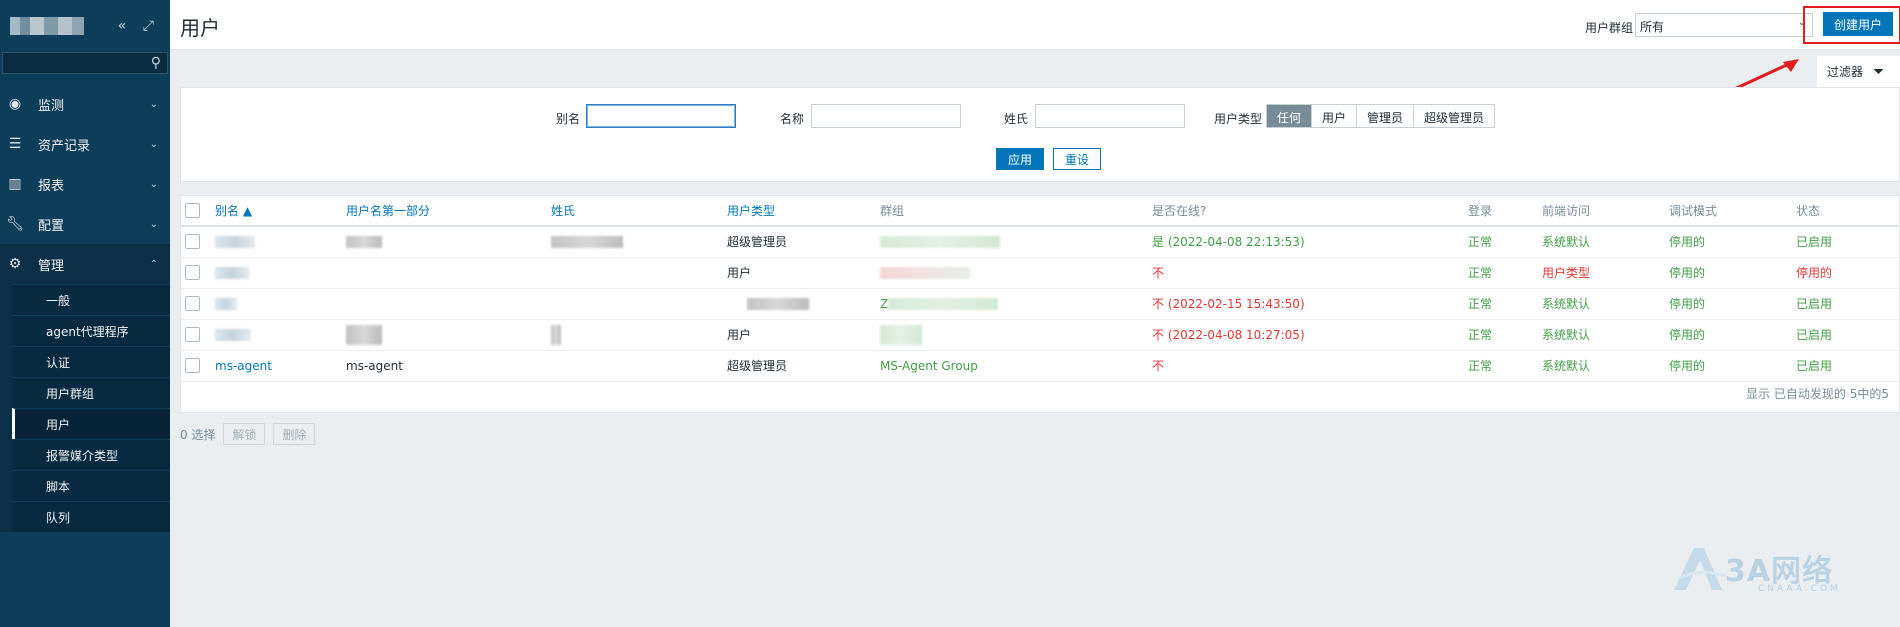 This screenshot has width=1900, height=627. I want to click on search-icon: ⚲, so click(156, 63).